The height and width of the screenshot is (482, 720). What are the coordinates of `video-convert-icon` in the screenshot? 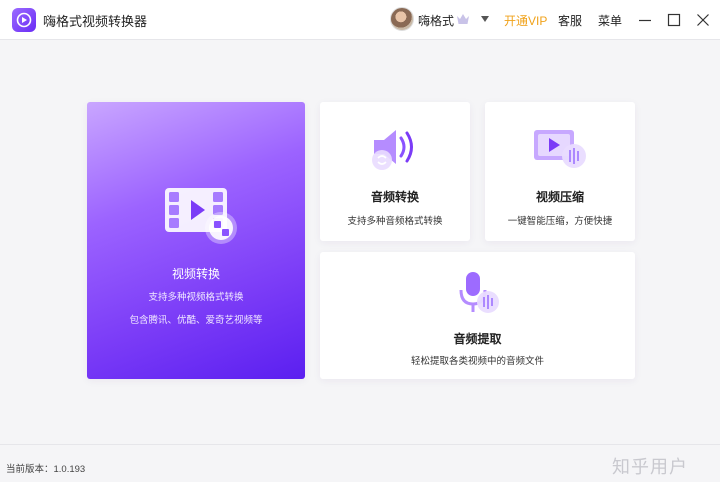 It's located at (201, 216).